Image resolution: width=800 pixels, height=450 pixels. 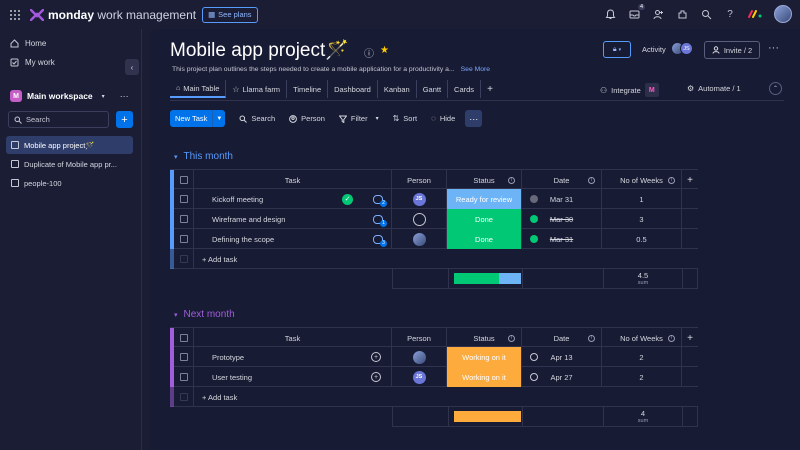 I want to click on tab-main-table: ⌂ Main Table, so click(x=198, y=89).